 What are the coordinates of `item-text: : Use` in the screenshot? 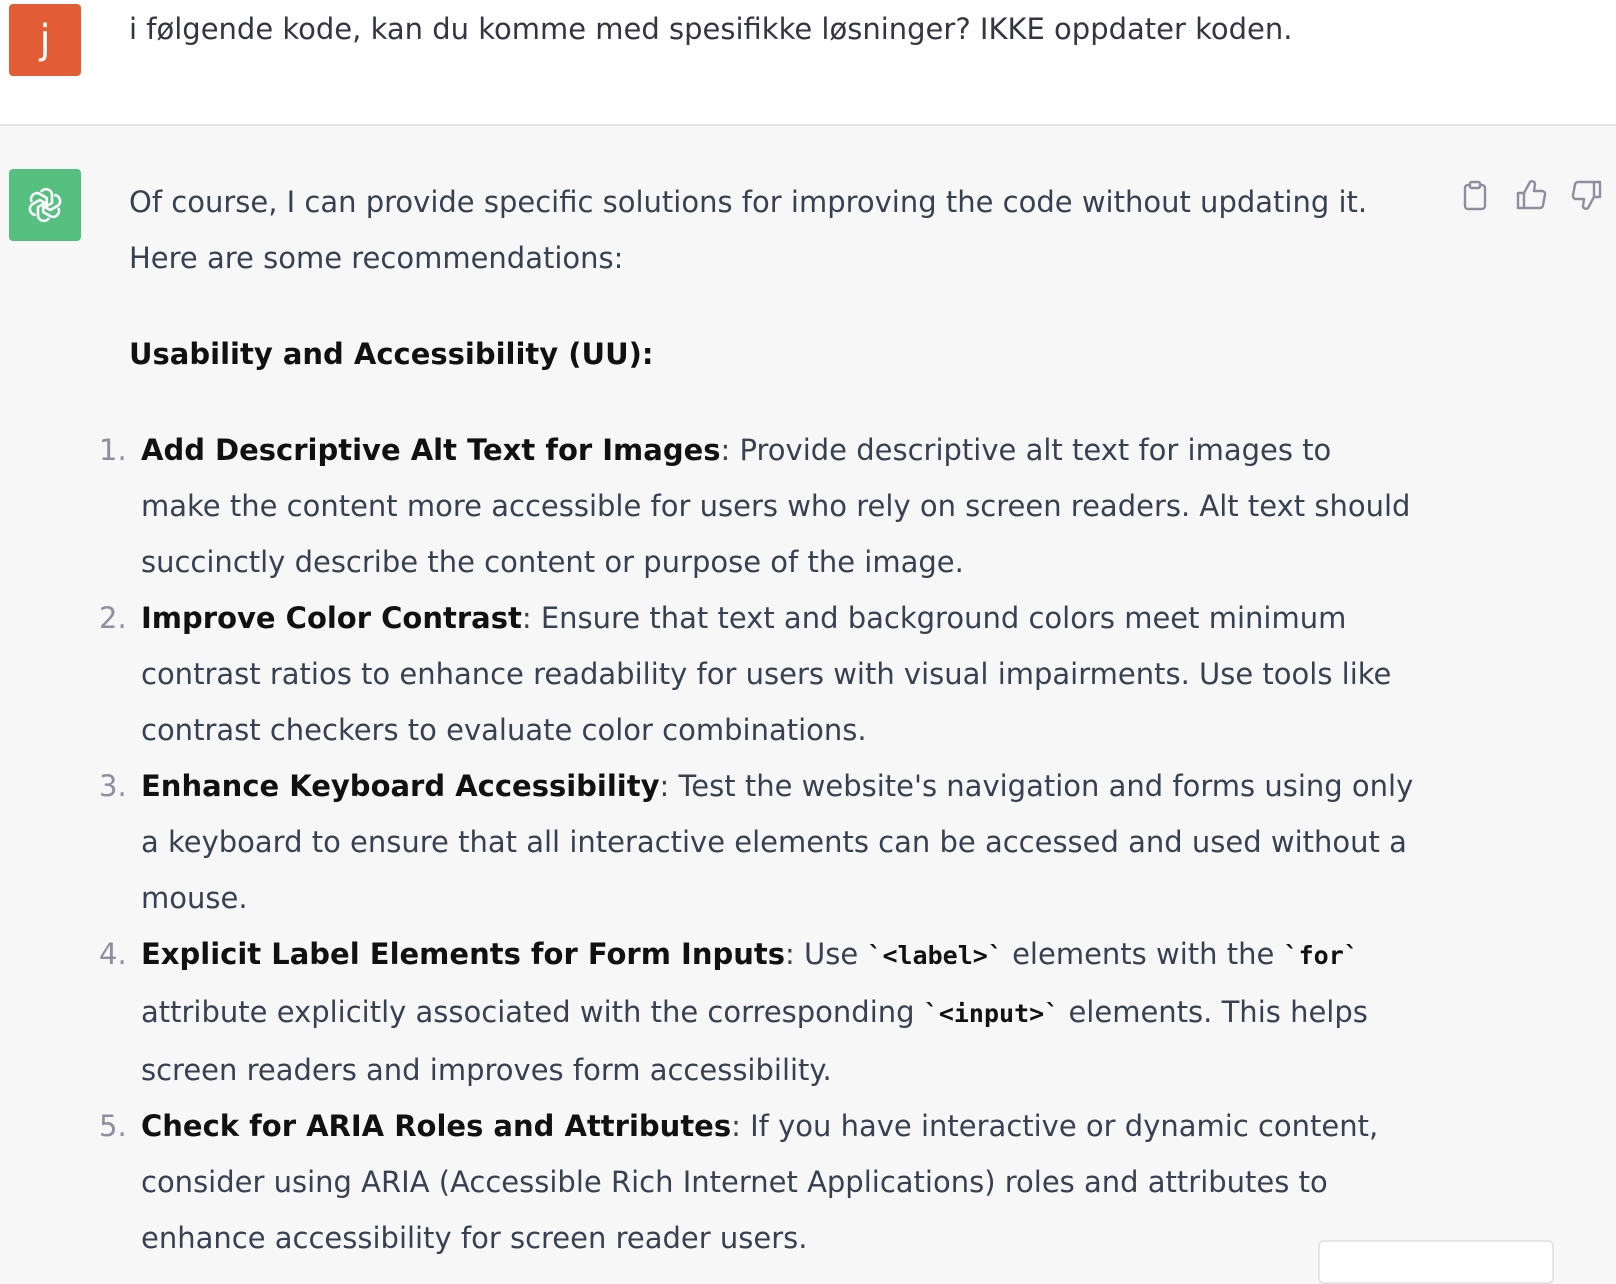 It's located at (826, 954).